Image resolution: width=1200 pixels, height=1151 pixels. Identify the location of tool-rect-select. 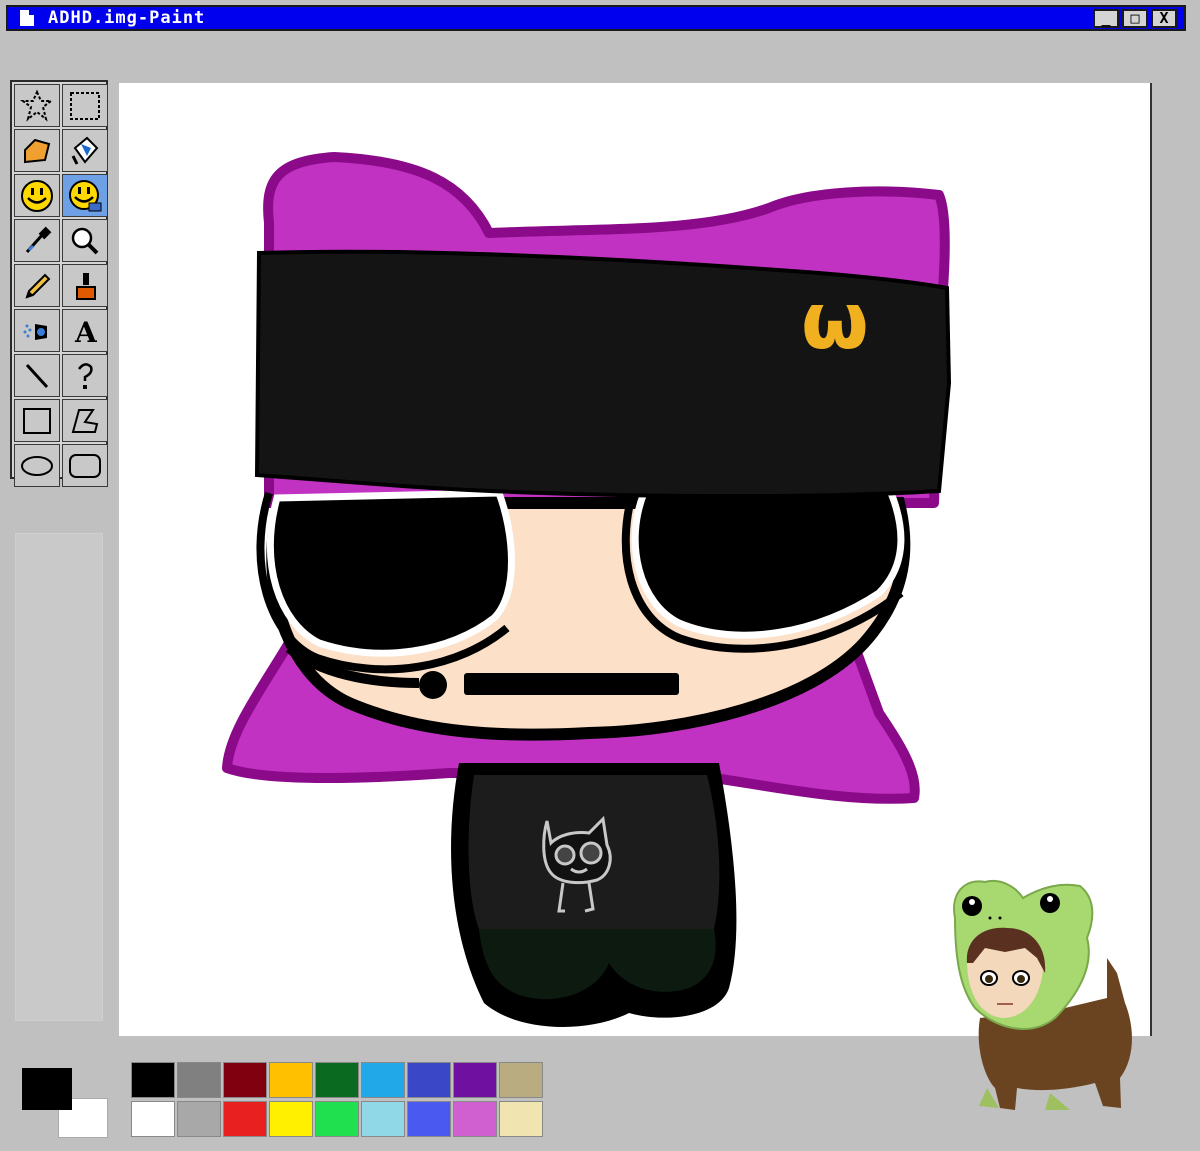
(85, 105).